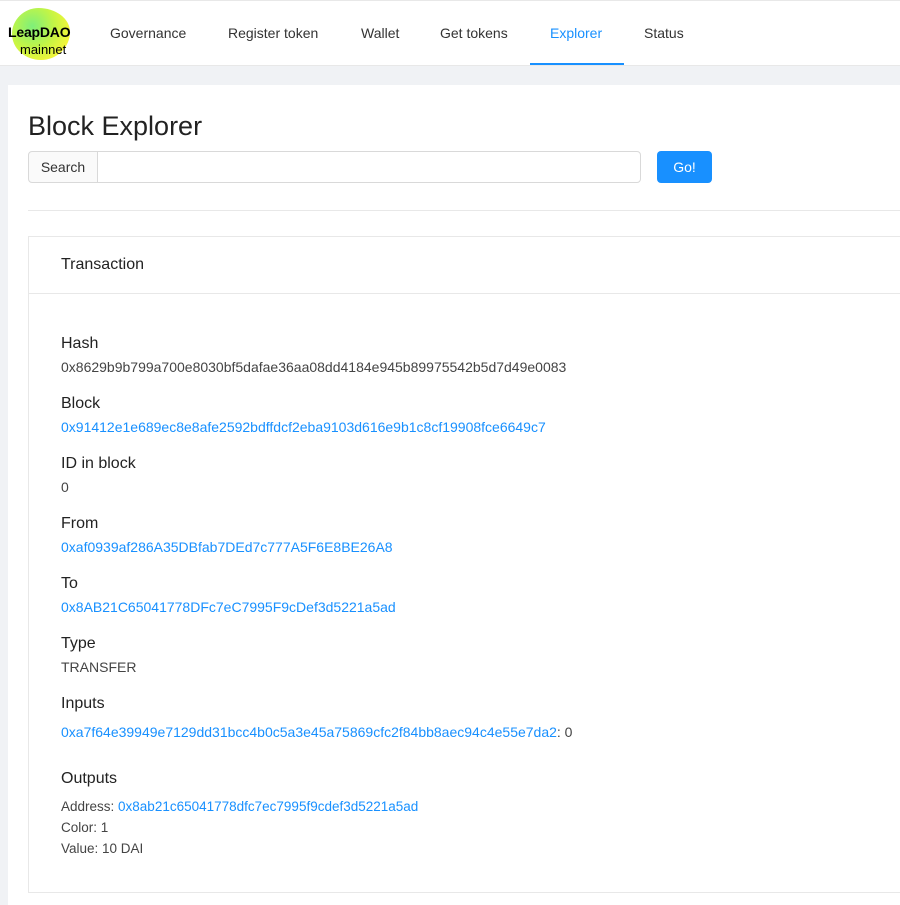 This screenshot has width=900, height=905. Describe the element at coordinates (69, 583) in the screenshot. I see `to-label: To` at that location.